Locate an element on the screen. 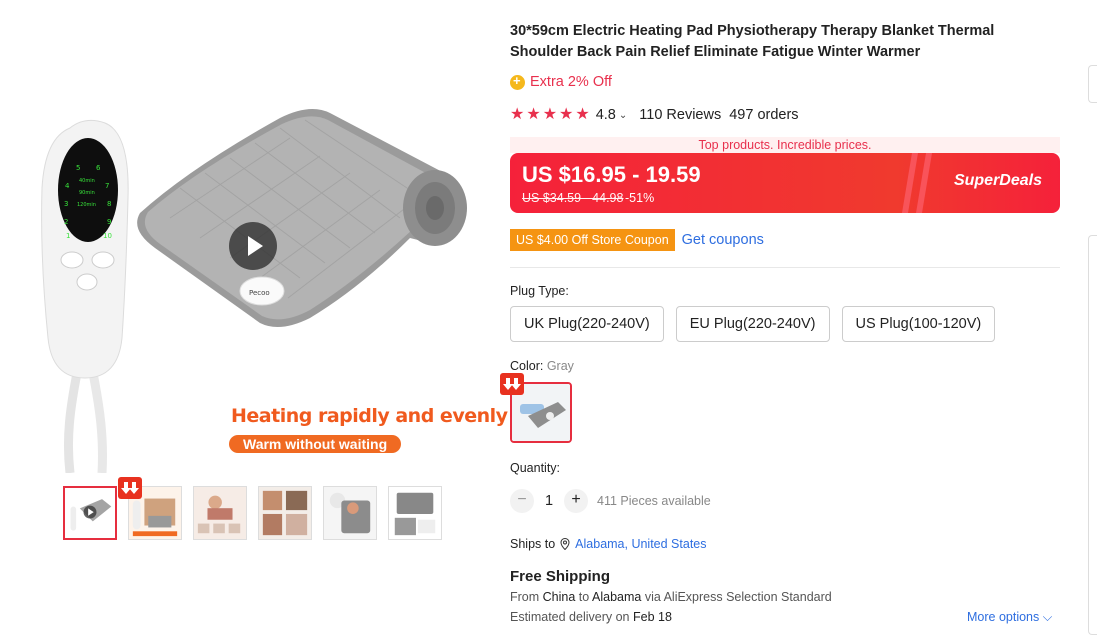 This screenshot has width=1097, height=643. svg-text: Pecoo is located at coordinates (259, 293).